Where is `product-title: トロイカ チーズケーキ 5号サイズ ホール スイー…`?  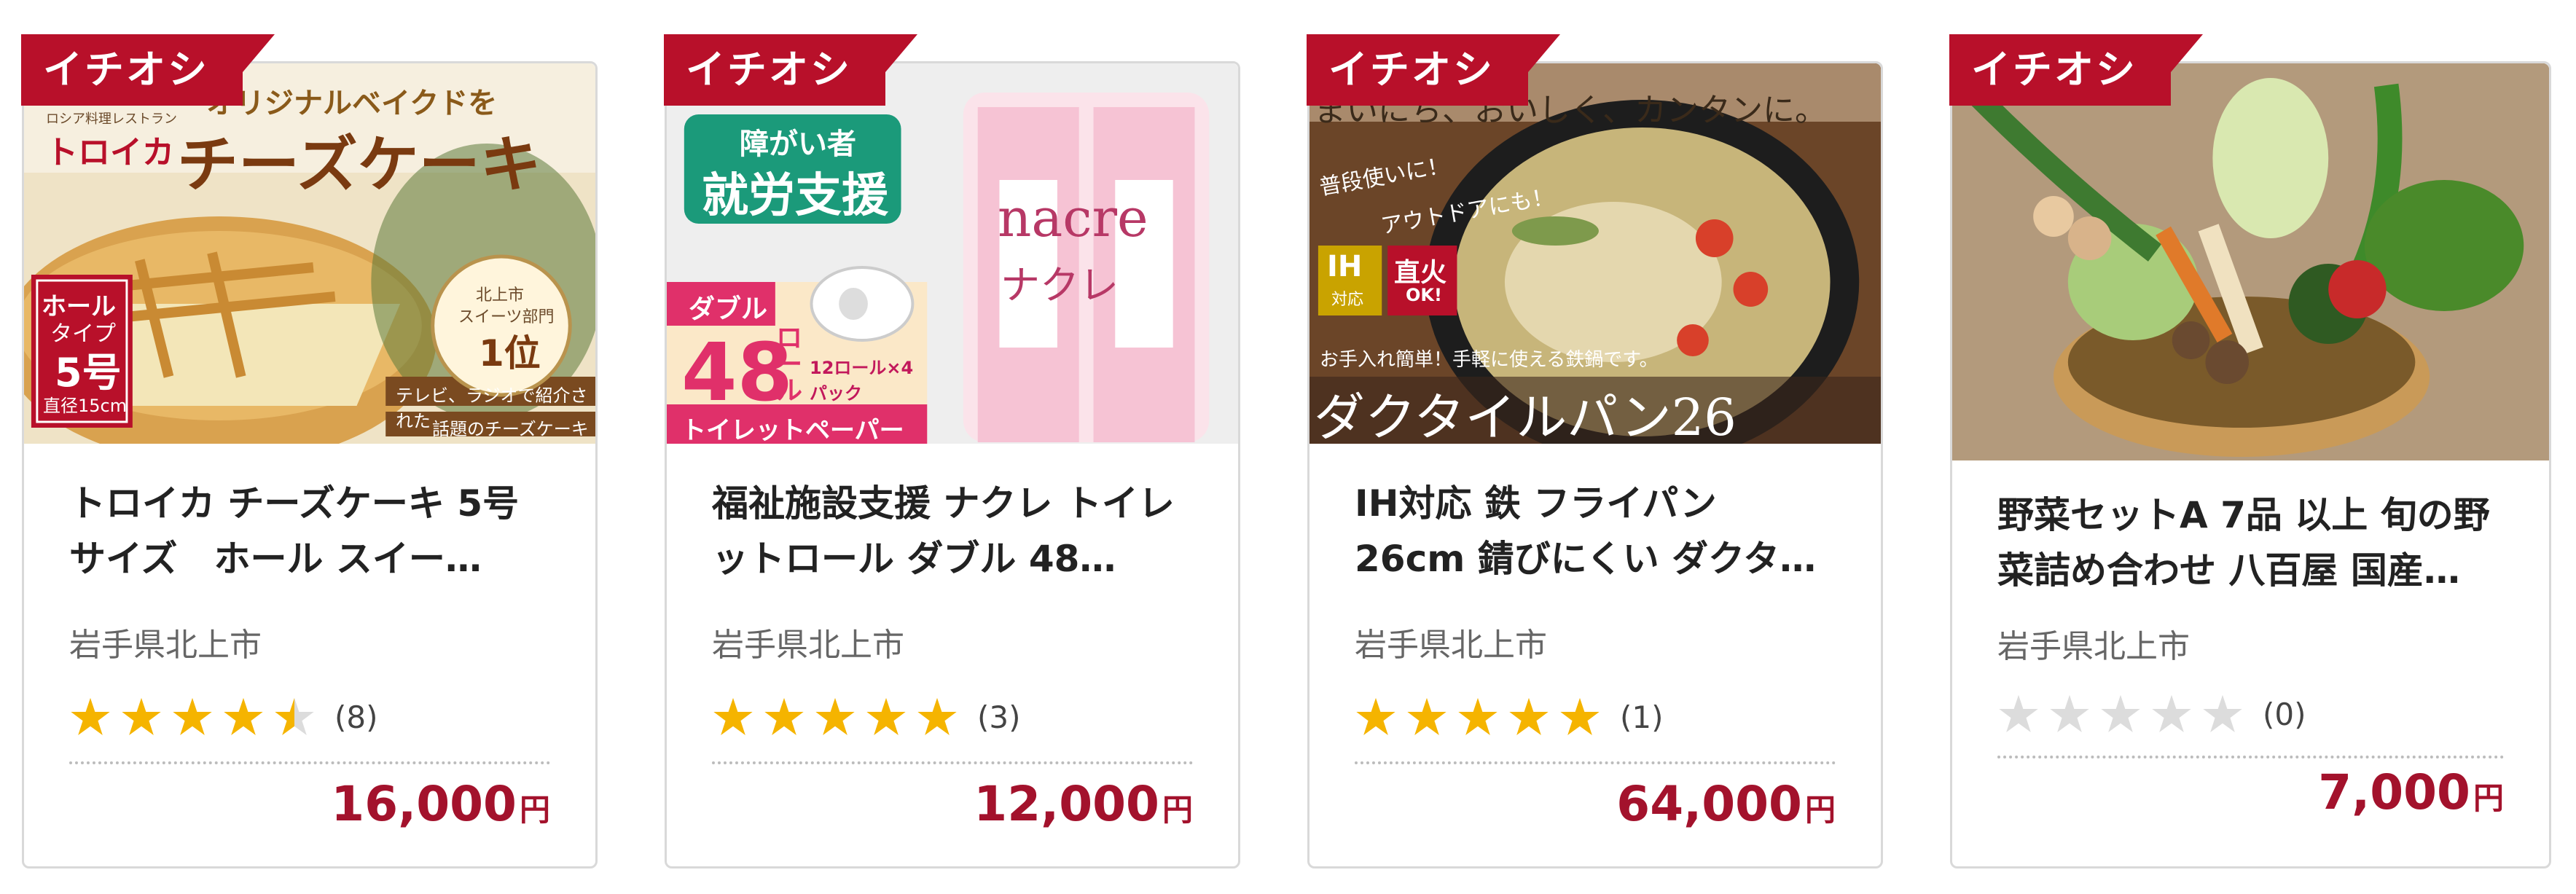
product-title: トロイカ チーズケーキ 5号サイズ ホール スイー… is located at coordinates (309, 531).